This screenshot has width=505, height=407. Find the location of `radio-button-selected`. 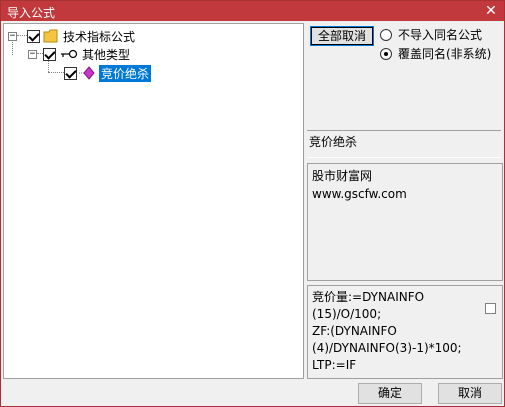

radio-button-selected is located at coordinates (386, 53).